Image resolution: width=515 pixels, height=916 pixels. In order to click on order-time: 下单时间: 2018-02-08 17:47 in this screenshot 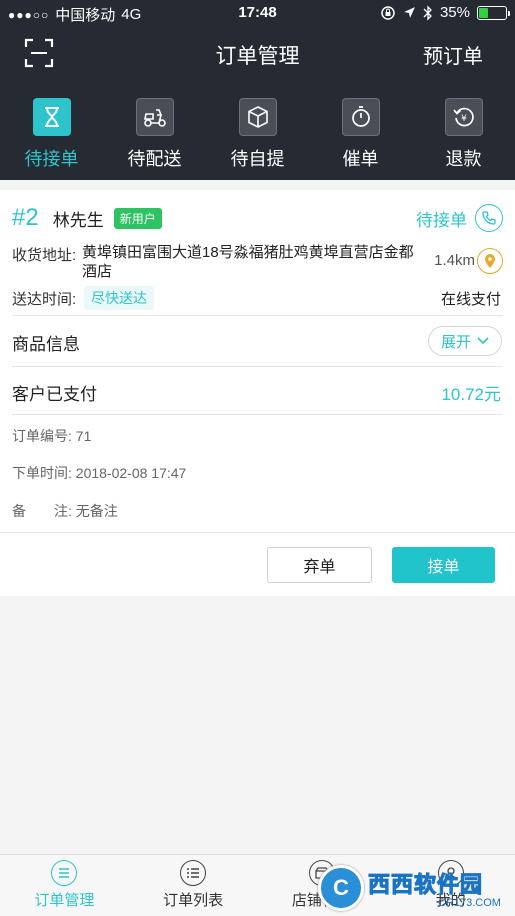, I will do `click(99, 473)`.